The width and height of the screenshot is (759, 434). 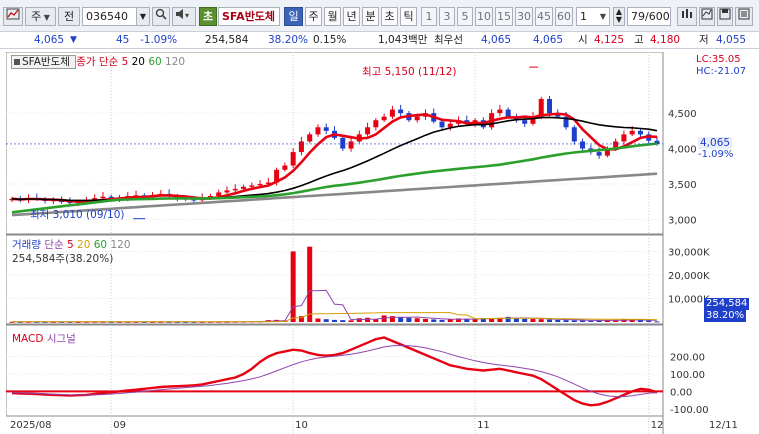 I want to click on x-axis-label: 11, so click(x=483, y=425).